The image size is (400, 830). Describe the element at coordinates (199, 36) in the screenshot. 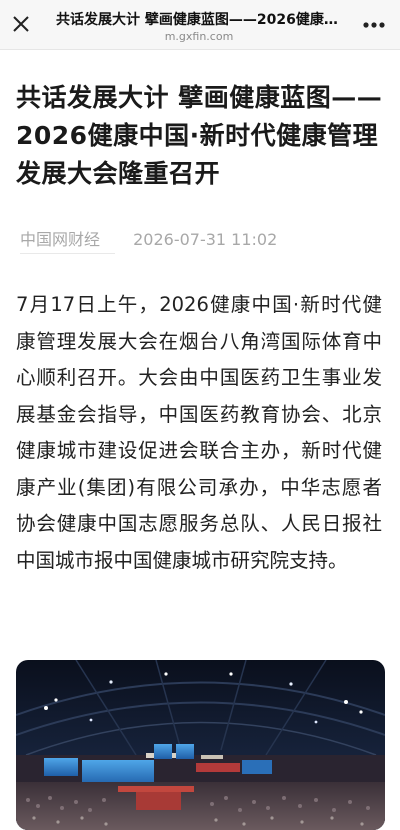

I see `page-domain: m.gxfin.com` at that location.